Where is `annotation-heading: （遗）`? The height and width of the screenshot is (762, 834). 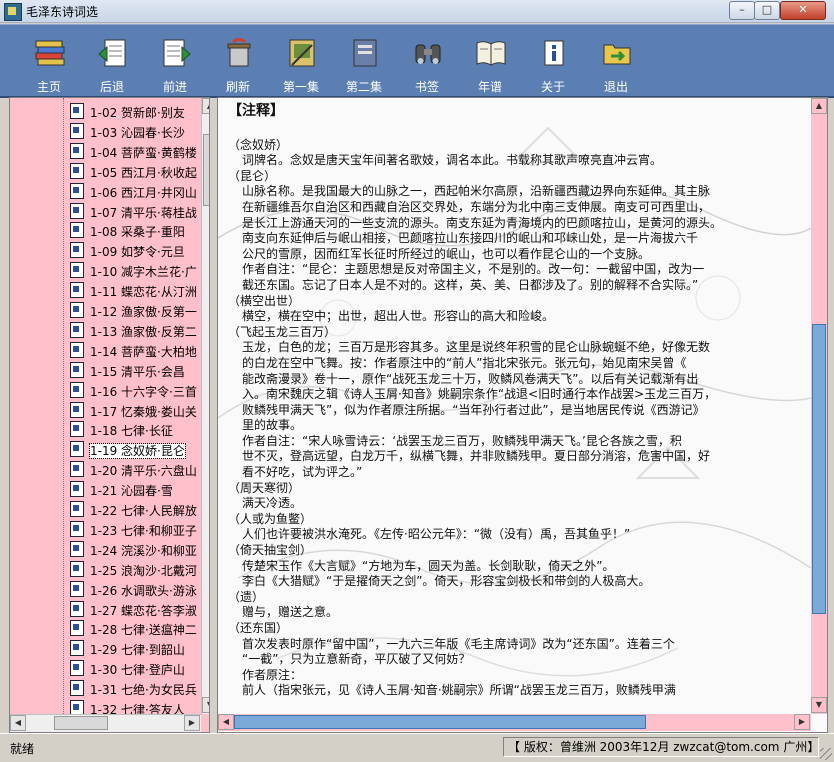
annotation-heading: （遗） is located at coordinates (246, 596).